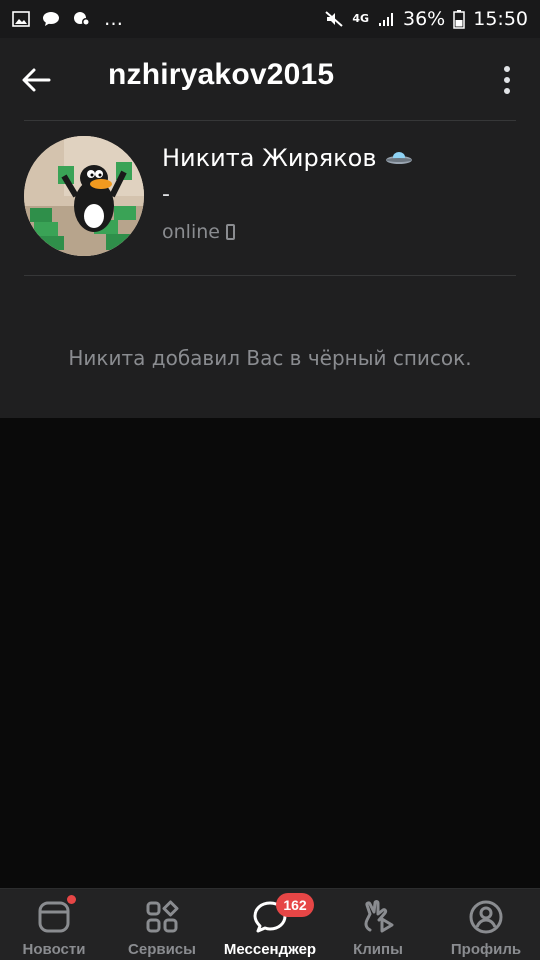 This screenshot has height=960, width=540. I want to click on news-icon, so click(56, 915).